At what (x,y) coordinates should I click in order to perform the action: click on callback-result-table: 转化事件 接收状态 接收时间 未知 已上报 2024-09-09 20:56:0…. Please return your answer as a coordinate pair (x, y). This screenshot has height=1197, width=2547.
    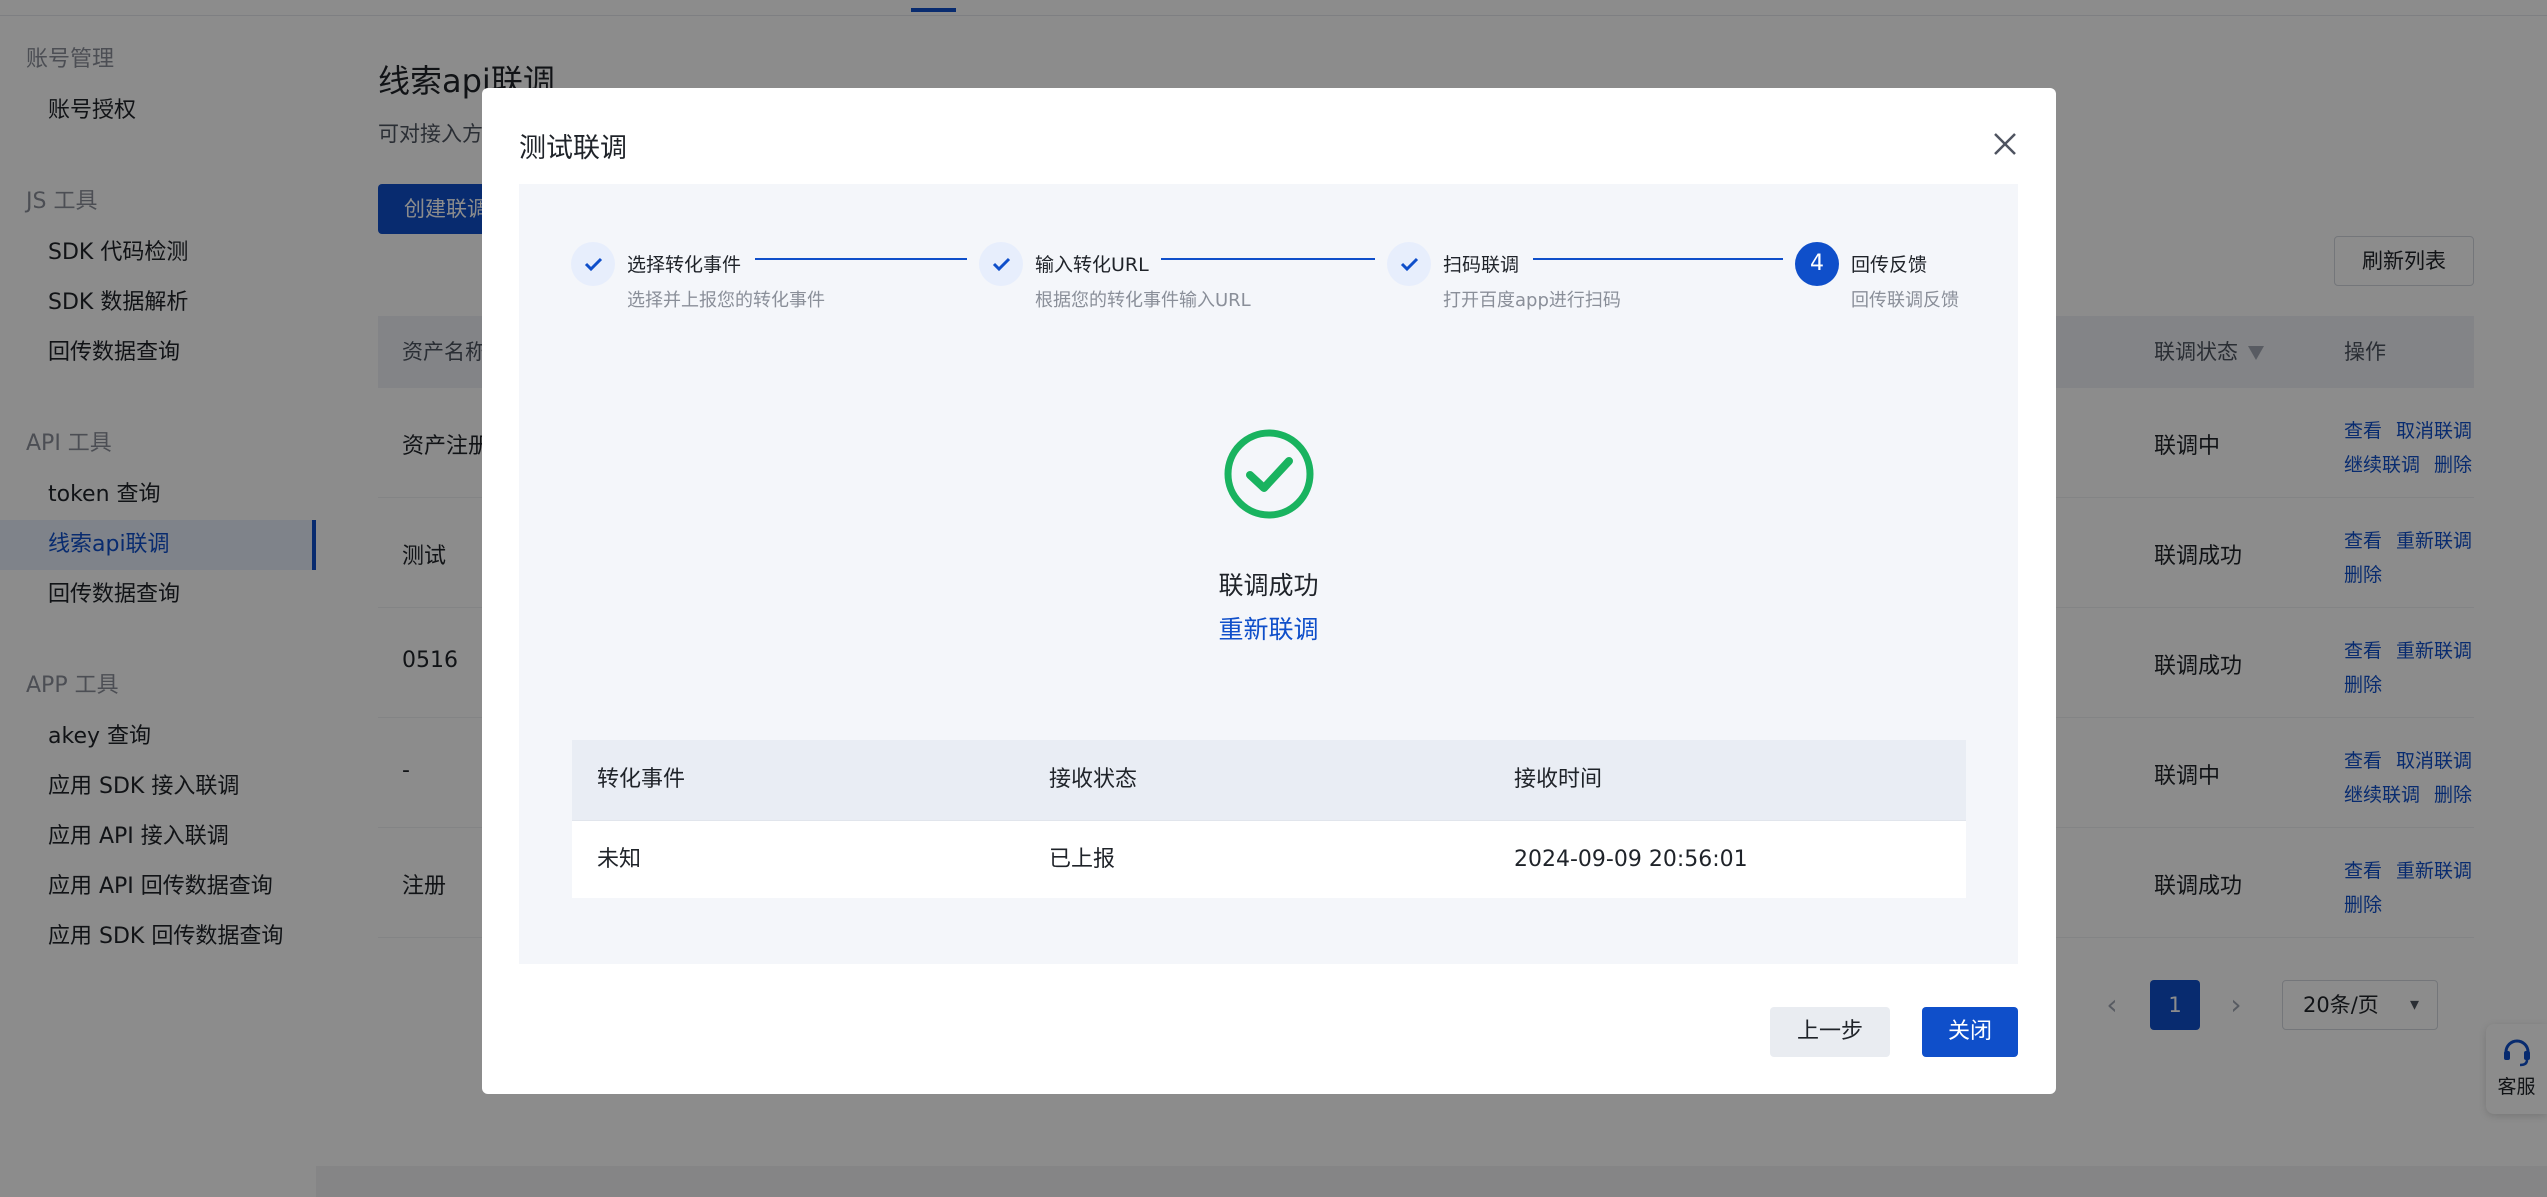
    Looking at the image, I should click on (1269, 819).